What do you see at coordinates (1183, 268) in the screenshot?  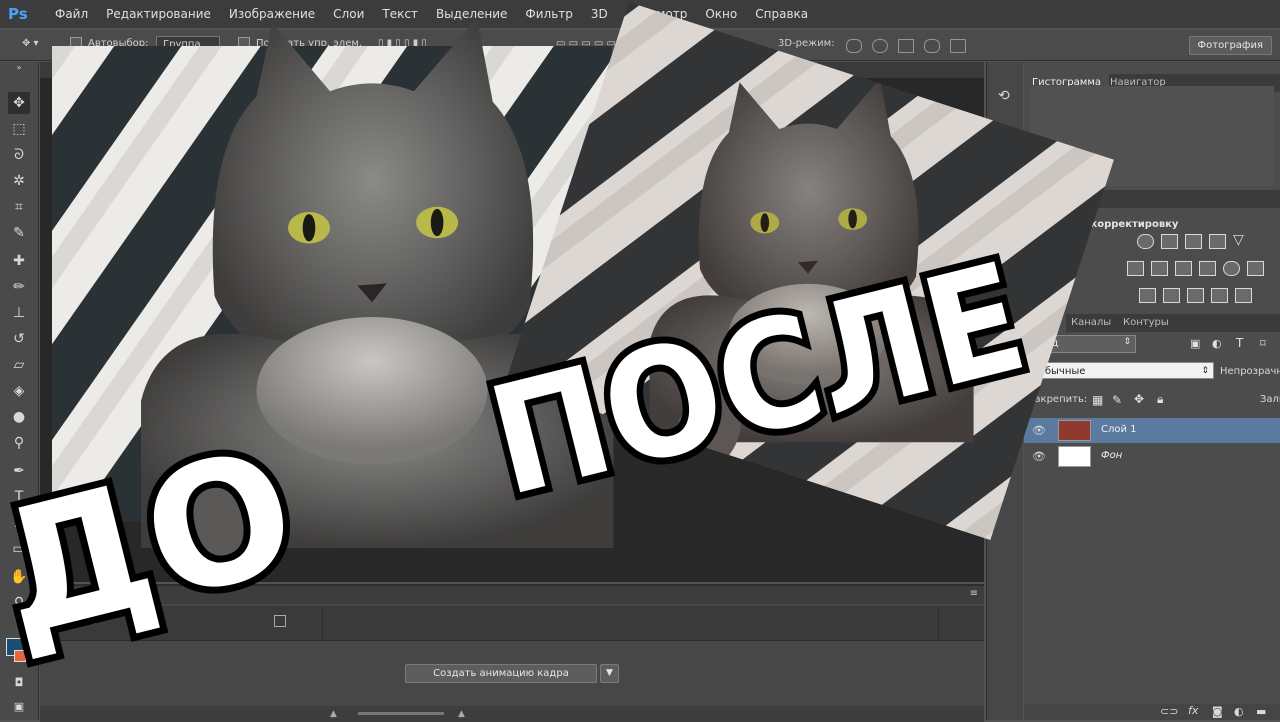 I see `black-white-adjustment-icon` at bounding box center [1183, 268].